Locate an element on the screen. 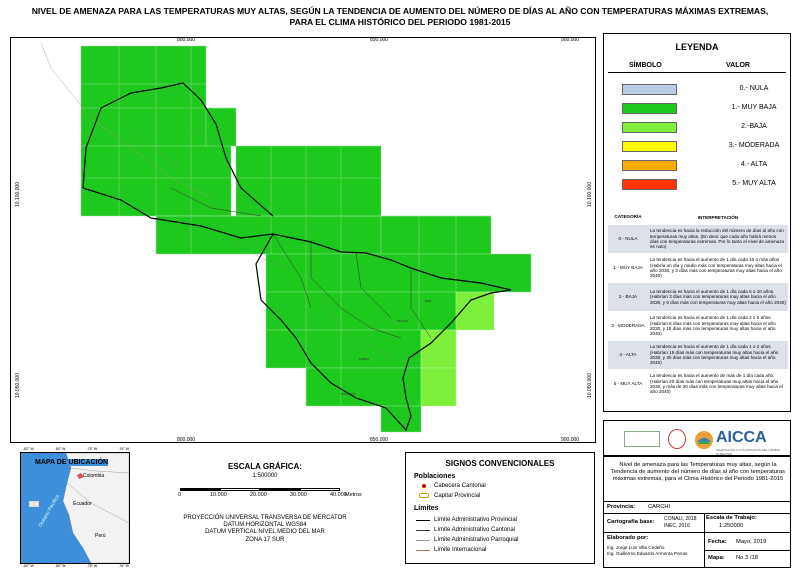  country-peru: Perú is located at coordinates (100, 536).